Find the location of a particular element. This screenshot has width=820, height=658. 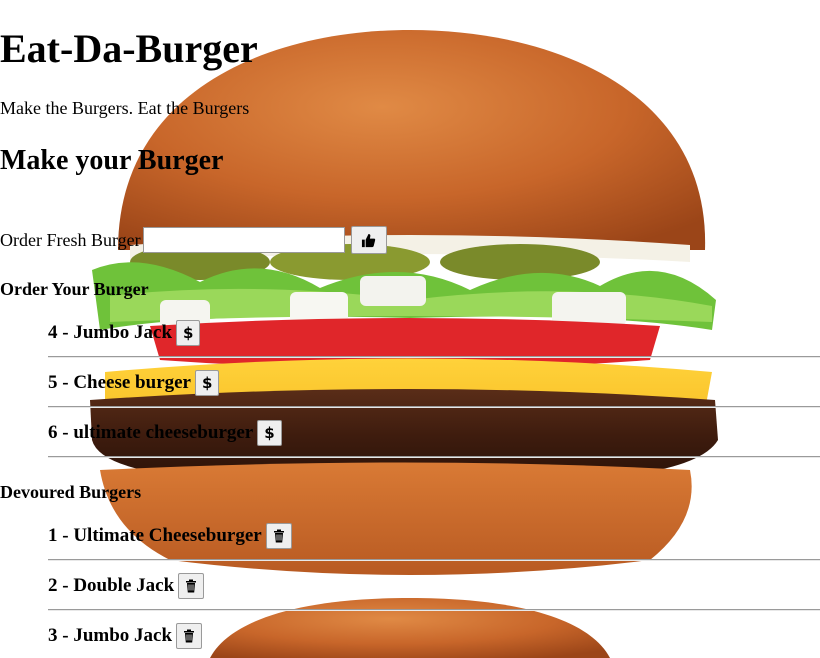

order-section-heading: Order Your Burger is located at coordinates (74, 289).